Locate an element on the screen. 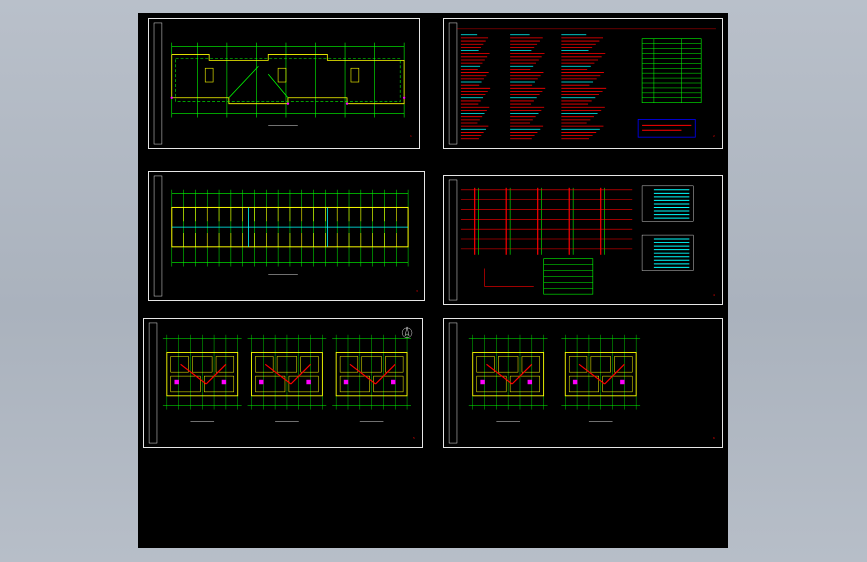  system-diagram-drawing: 4 is located at coordinates (581, 240).